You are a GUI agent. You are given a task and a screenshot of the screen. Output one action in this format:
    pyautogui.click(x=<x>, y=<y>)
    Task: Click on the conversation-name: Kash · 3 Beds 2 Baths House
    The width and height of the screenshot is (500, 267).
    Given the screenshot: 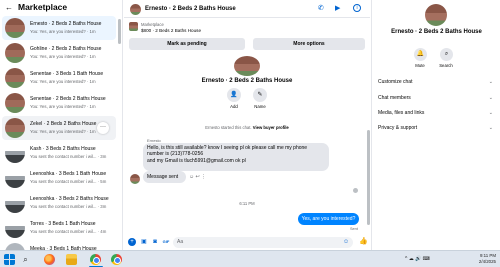 What is the action you would take?
    pyautogui.click(x=63, y=149)
    